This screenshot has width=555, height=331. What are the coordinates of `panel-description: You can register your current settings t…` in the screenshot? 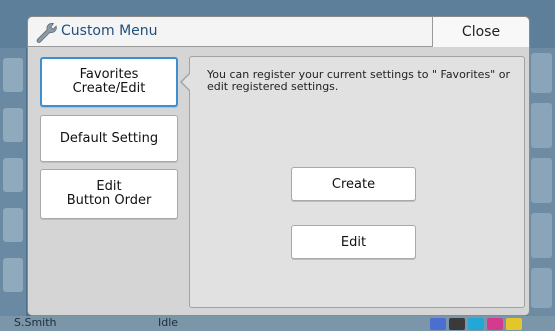 It's located at (358, 80).